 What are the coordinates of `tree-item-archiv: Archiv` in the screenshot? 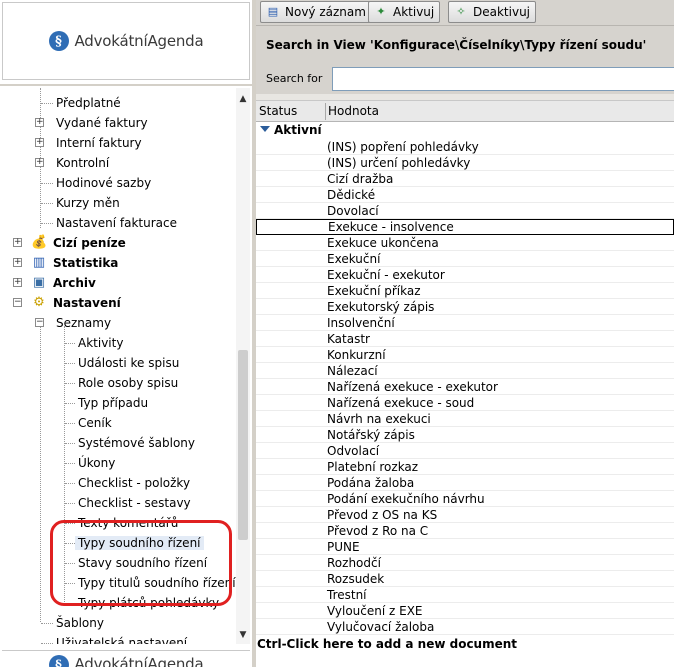 It's located at (74, 283).